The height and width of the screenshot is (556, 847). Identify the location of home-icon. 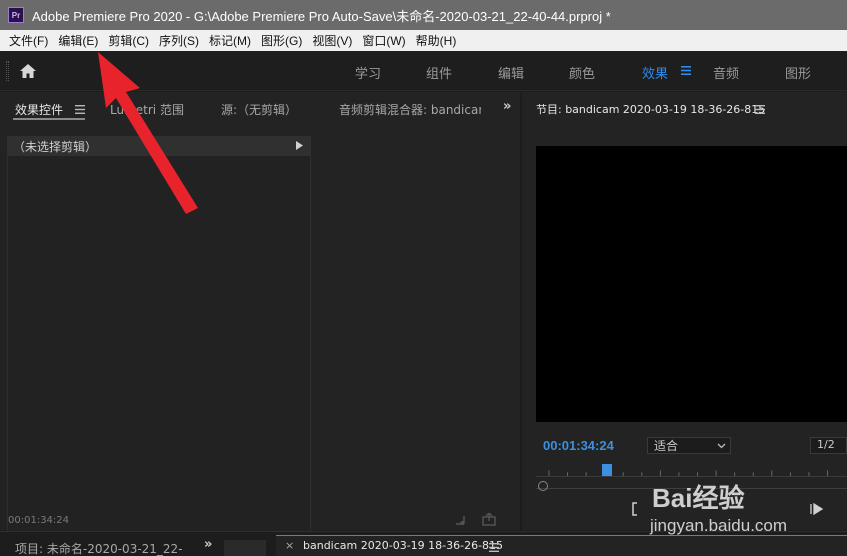
(28, 71).